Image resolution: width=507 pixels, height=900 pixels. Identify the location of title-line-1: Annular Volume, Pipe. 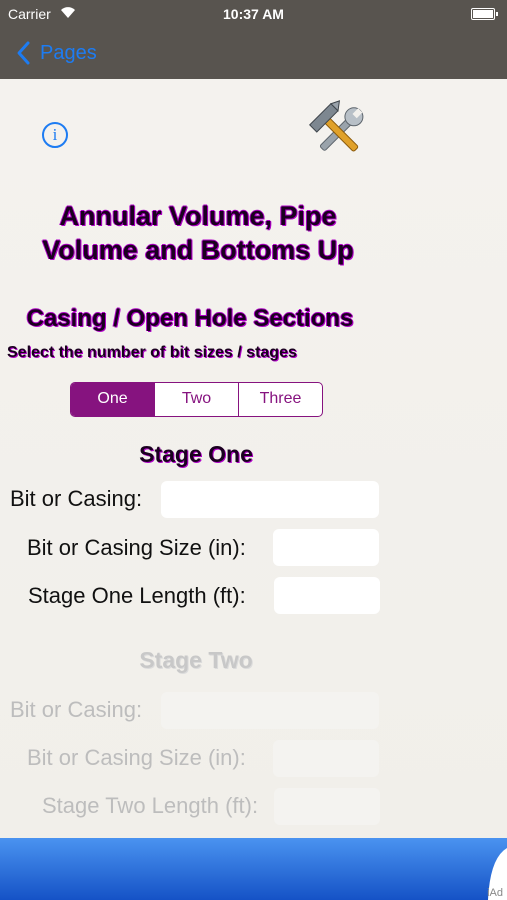
(198, 216).